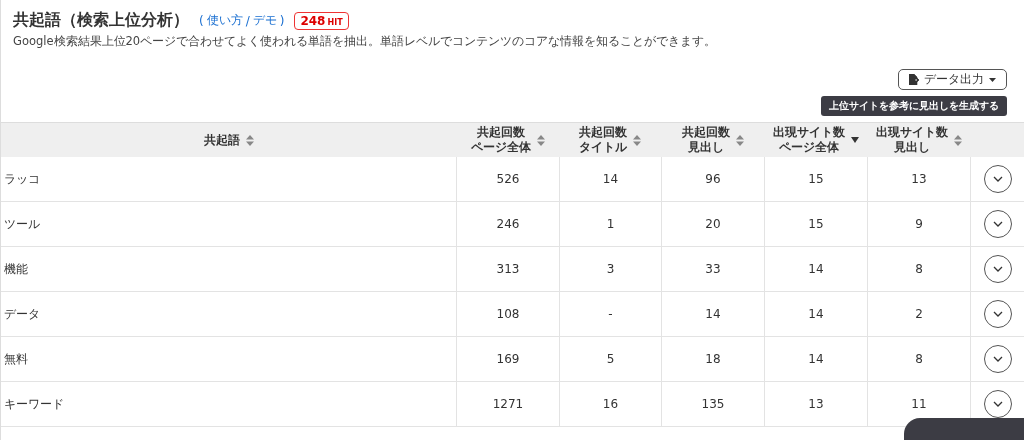 The height and width of the screenshot is (440, 1024). Describe the element at coordinates (712, 179) in the screenshot. I see `table-cell: 96` at that location.